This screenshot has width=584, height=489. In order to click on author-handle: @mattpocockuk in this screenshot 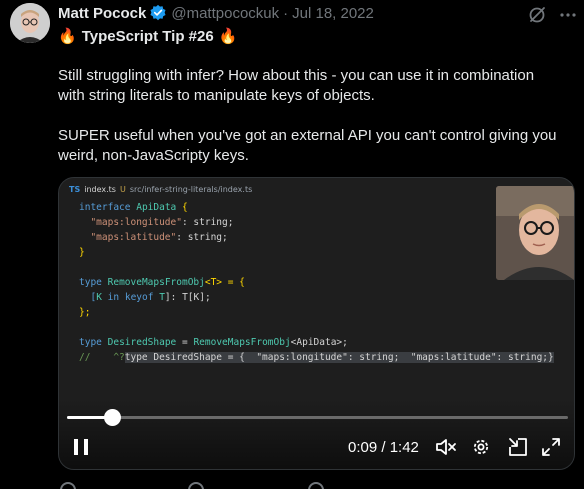, I will do `click(225, 13)`.